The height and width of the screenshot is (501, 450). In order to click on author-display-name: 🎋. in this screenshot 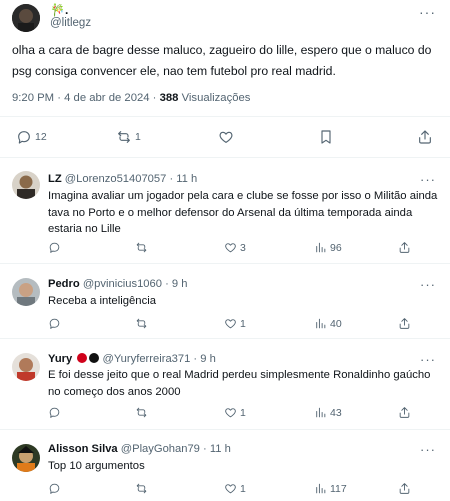, I will do `click(59, 10)`.